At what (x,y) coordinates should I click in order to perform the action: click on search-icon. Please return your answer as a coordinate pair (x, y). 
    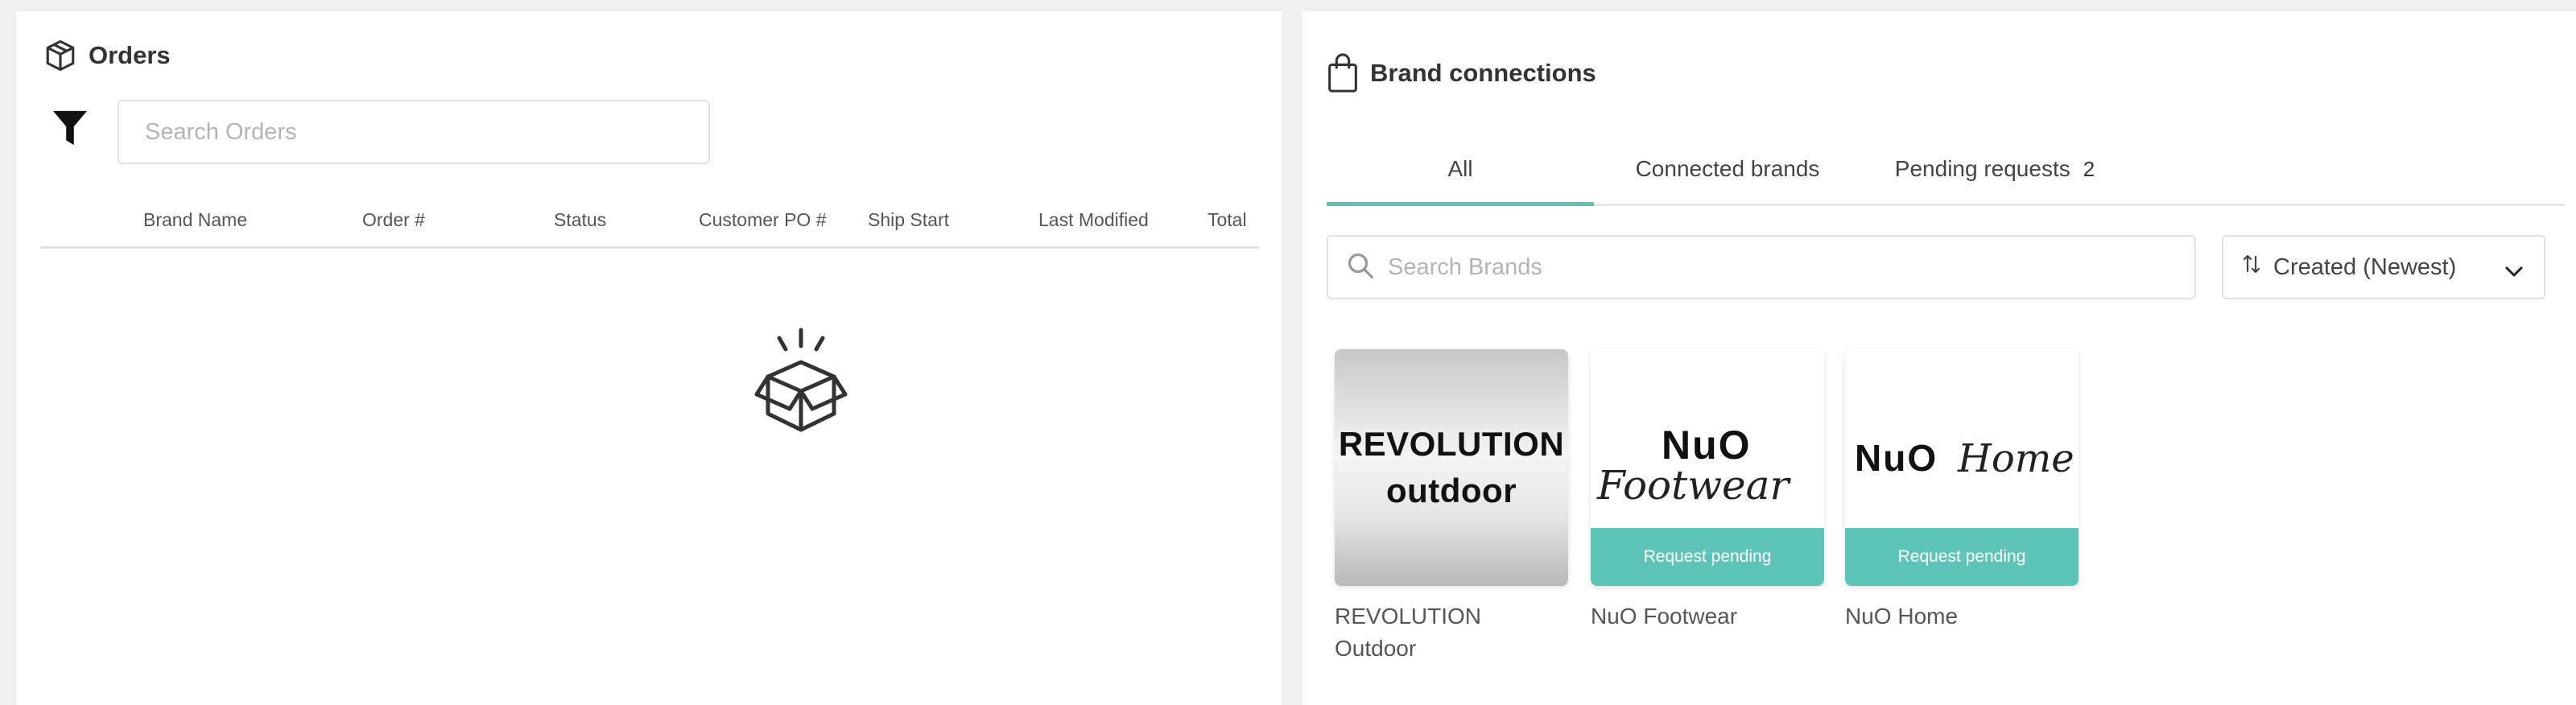
    Looking at the image, I should click on (1360, 267).